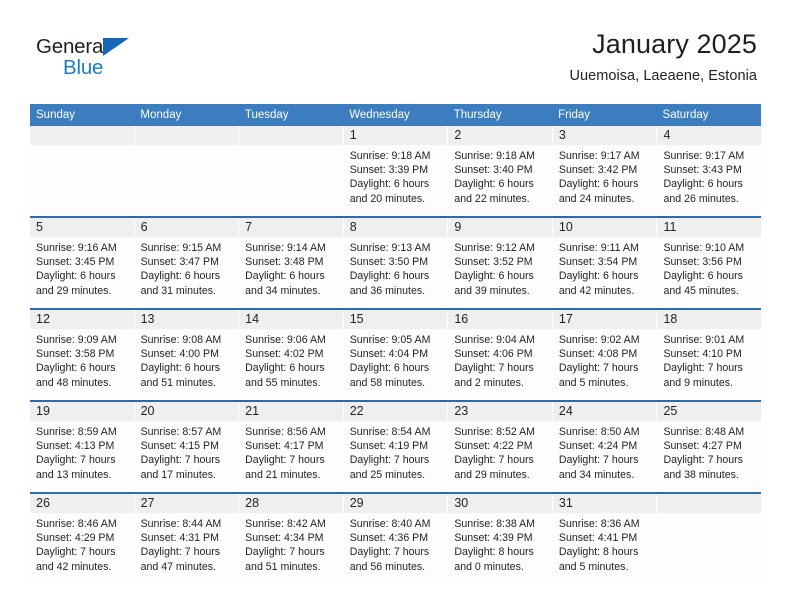  What do you see at coordinates (698, 382) in the screenshot?
I see `day-info-line: and 9 minutes.` at bounding box center [698, 382].